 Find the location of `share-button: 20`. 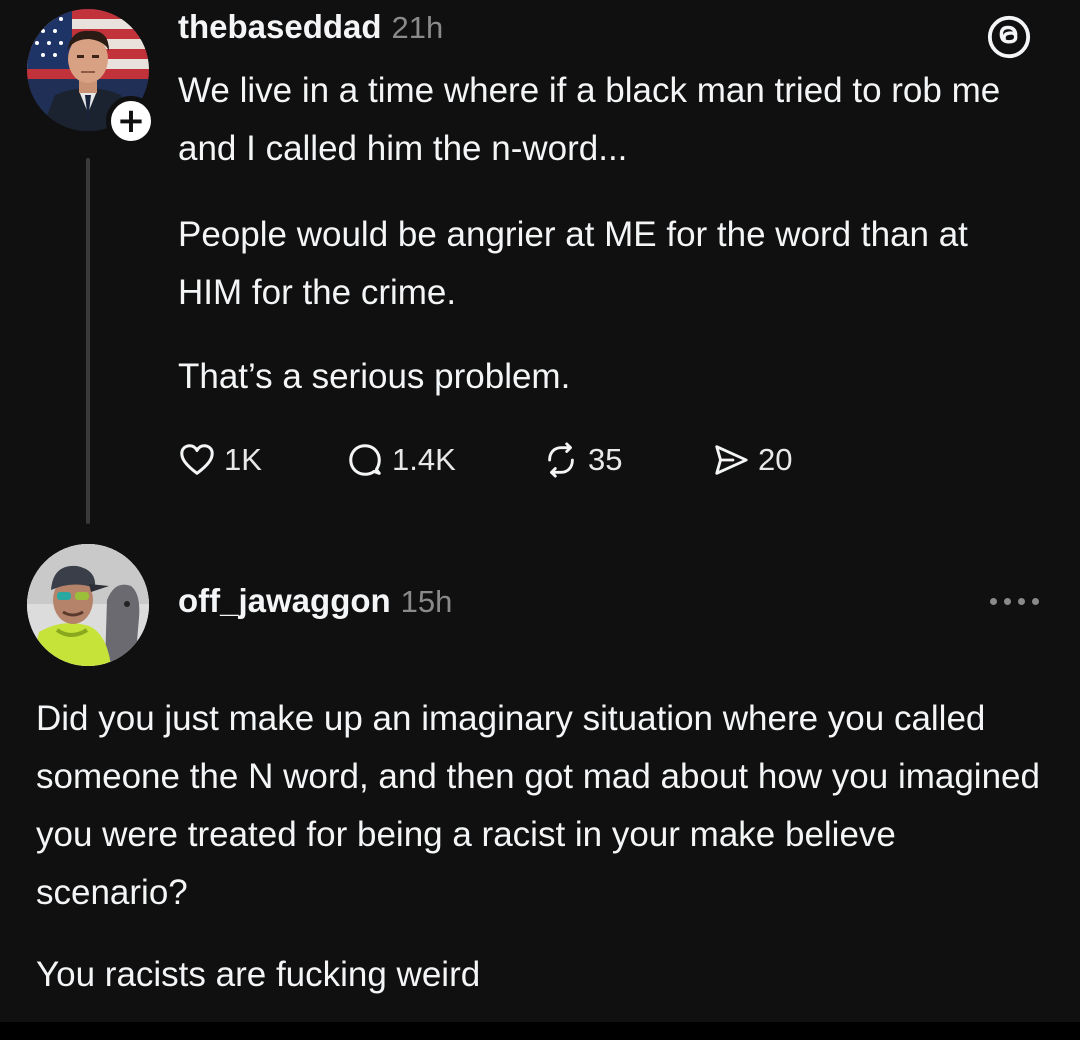

share-button: 20 is located at coordinates (752, 460).